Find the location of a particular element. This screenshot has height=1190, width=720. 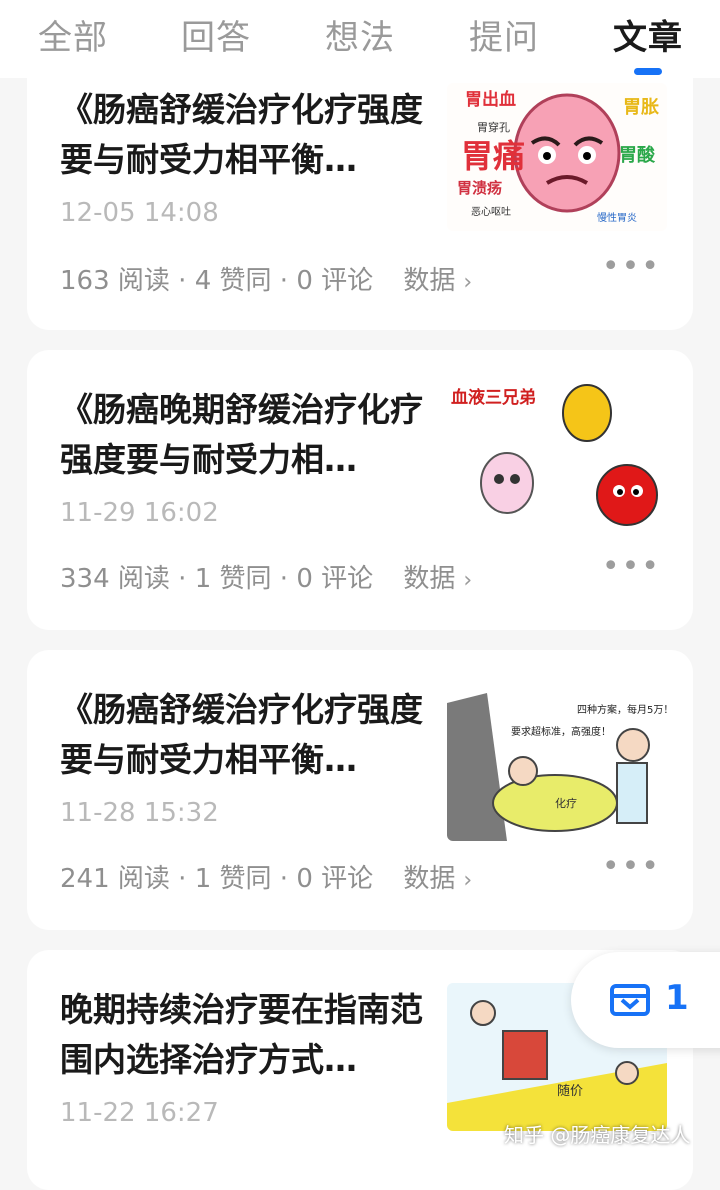

article-thumbnail: 血液三兄弟 is located at coordinates (557, 457).